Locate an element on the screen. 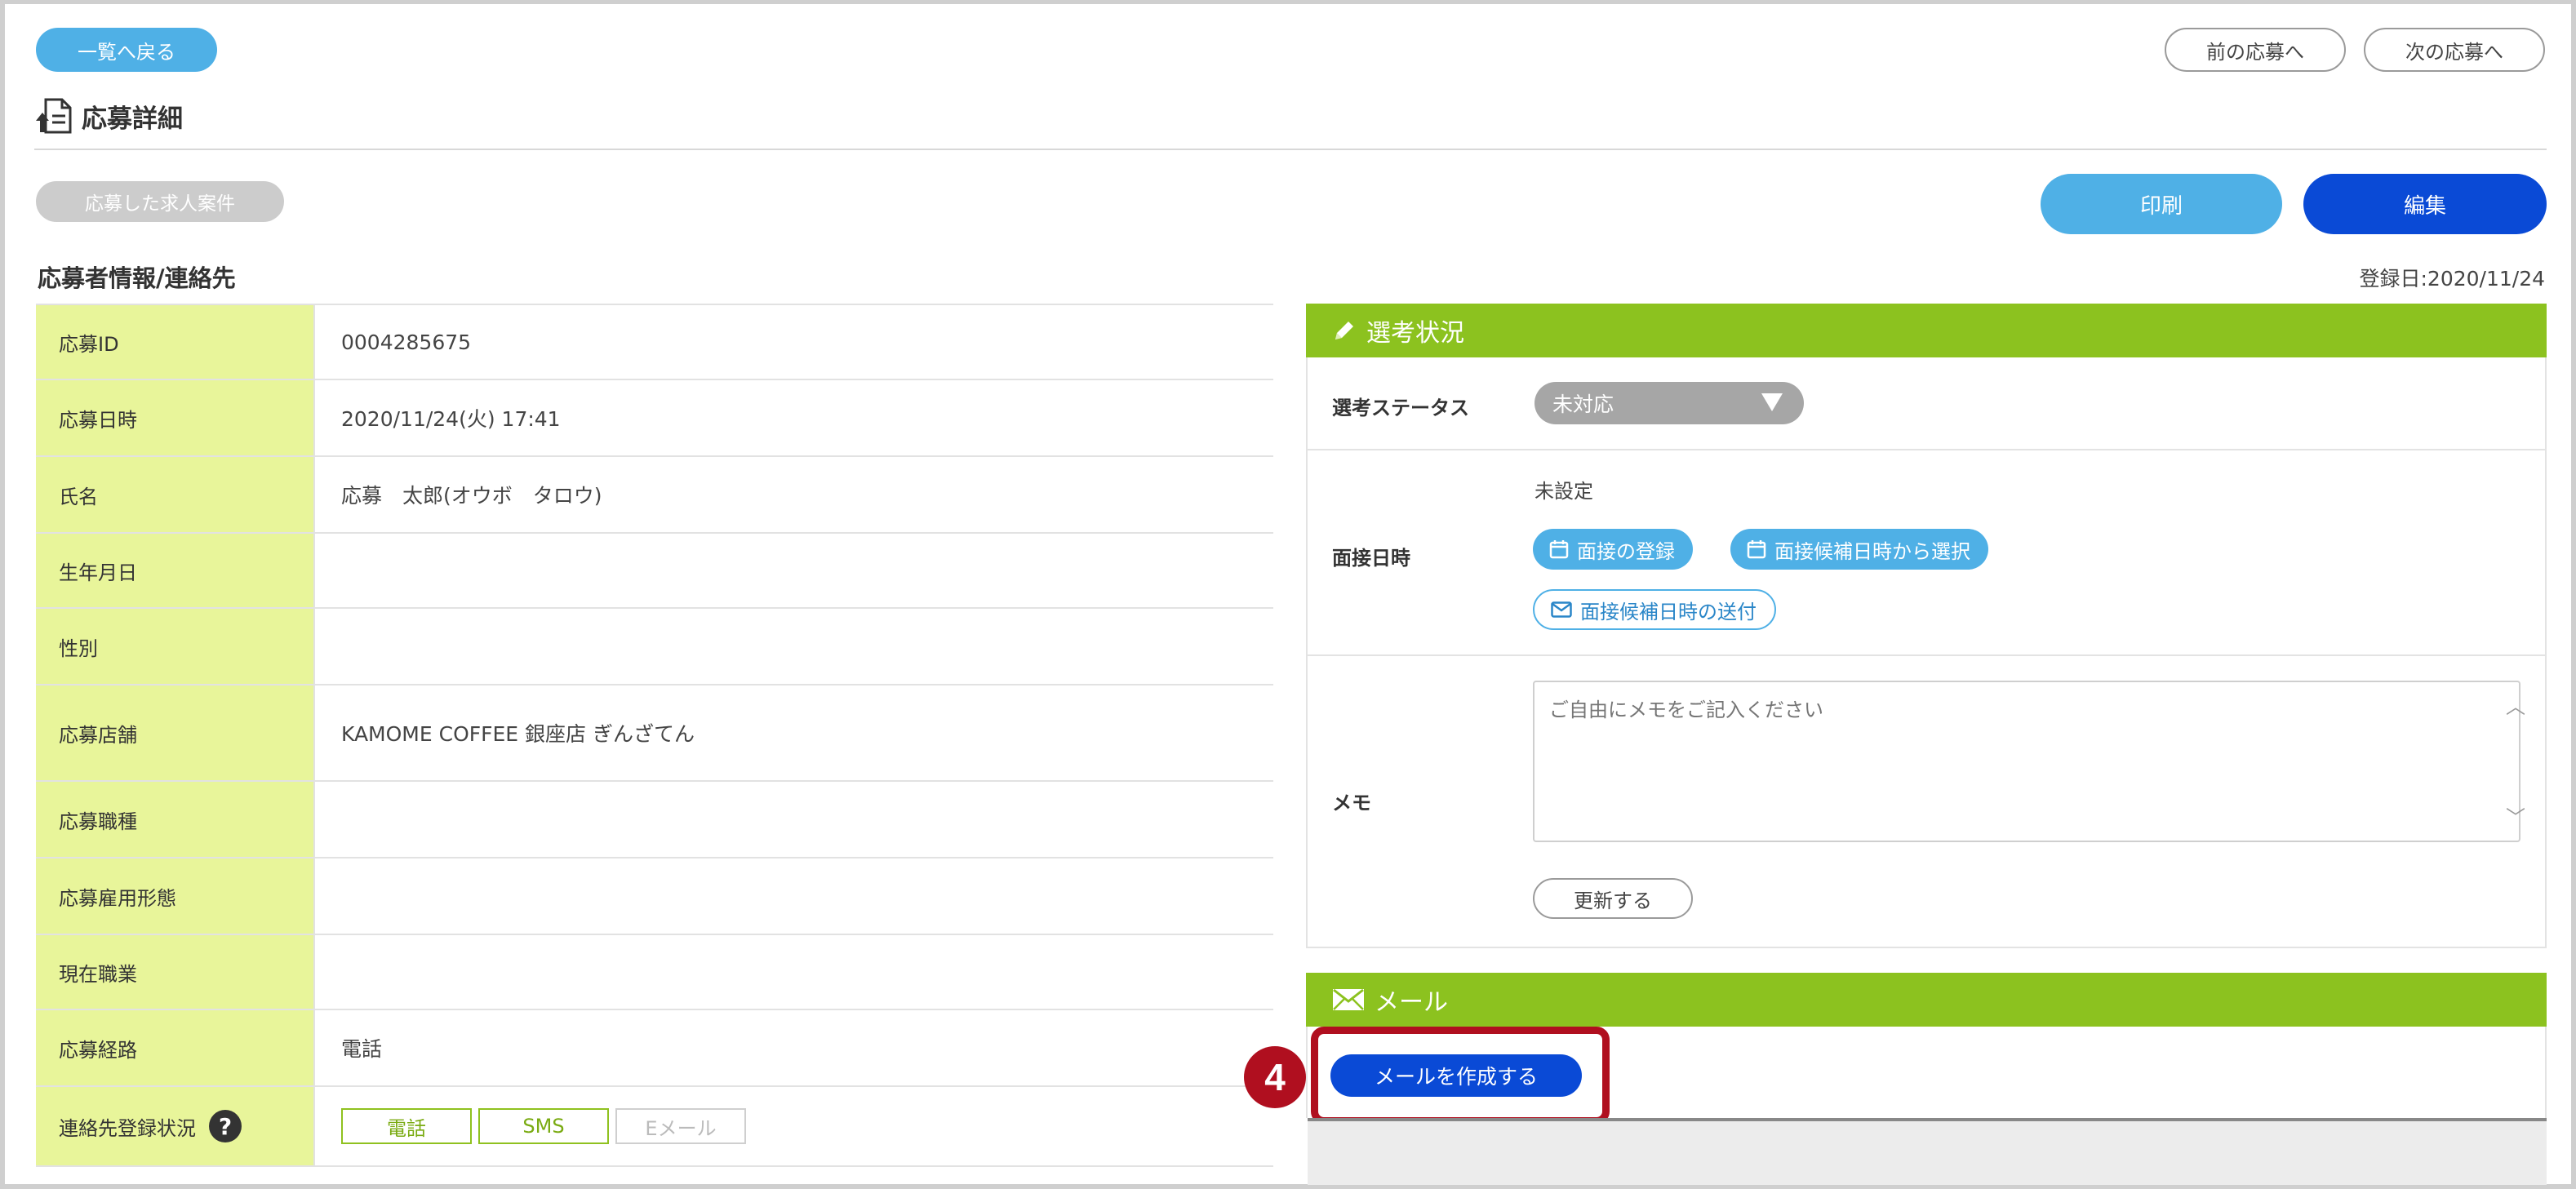 The width and height of the screenshot is (2576, 1189). select-candidate-label: 面接候補日時から選択 is located at coordinates (1872, 551).